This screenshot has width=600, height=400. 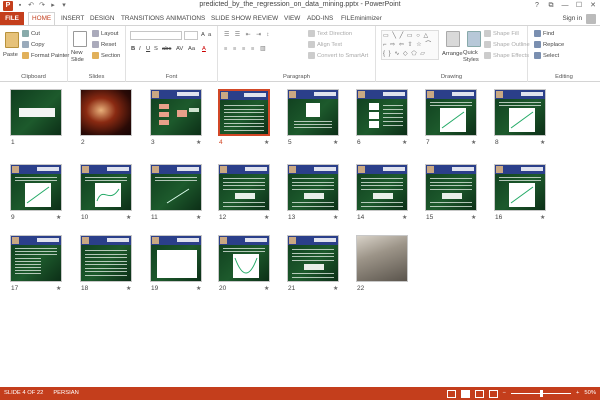 I want to click on shadow-button: S, so click(x=156, y=49).